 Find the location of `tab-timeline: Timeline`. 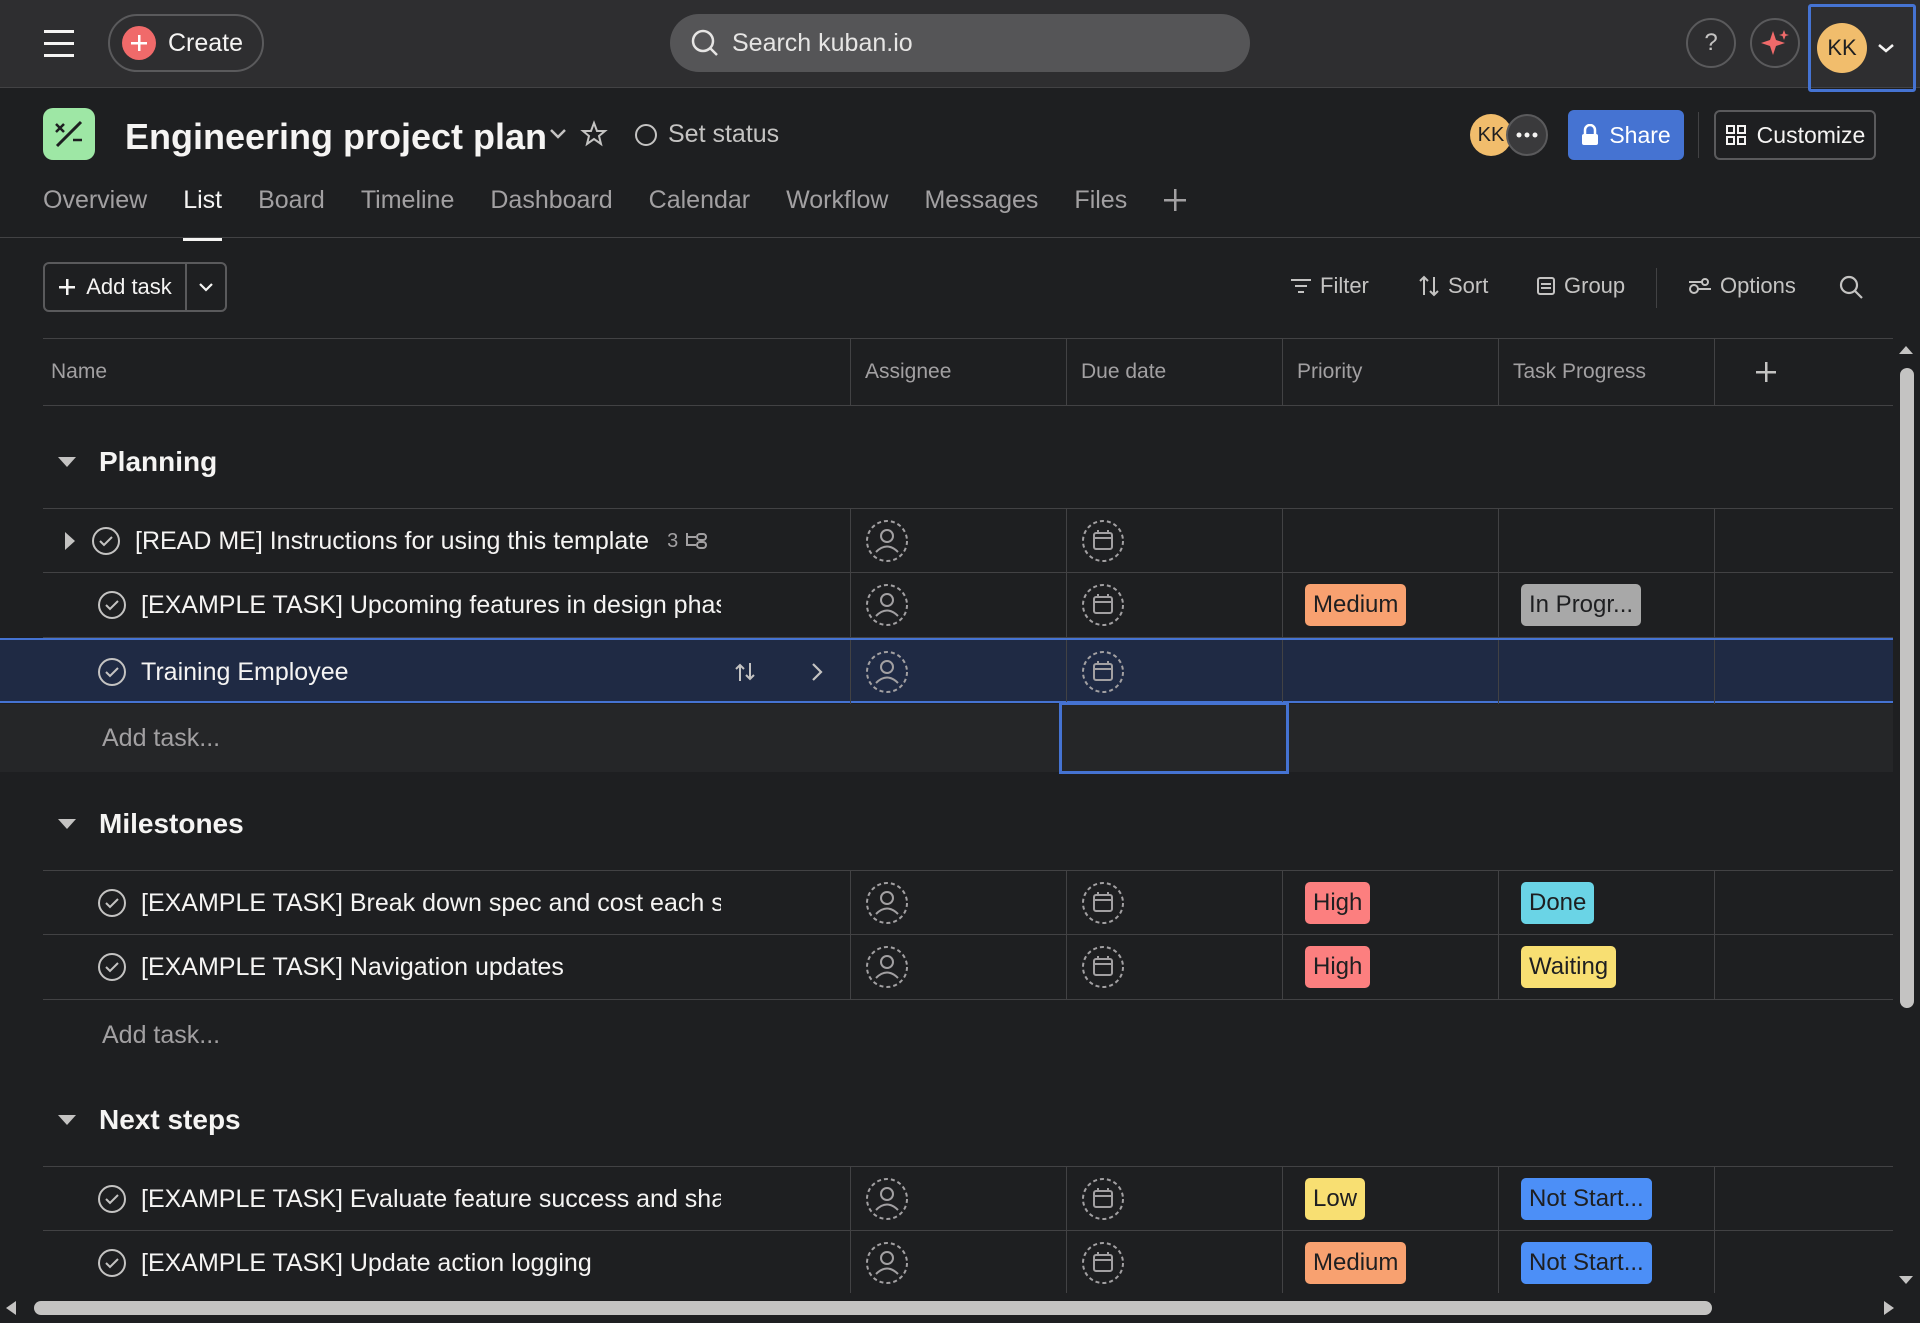

tab-timeline: Timeline is located at coordinates (408, 213).